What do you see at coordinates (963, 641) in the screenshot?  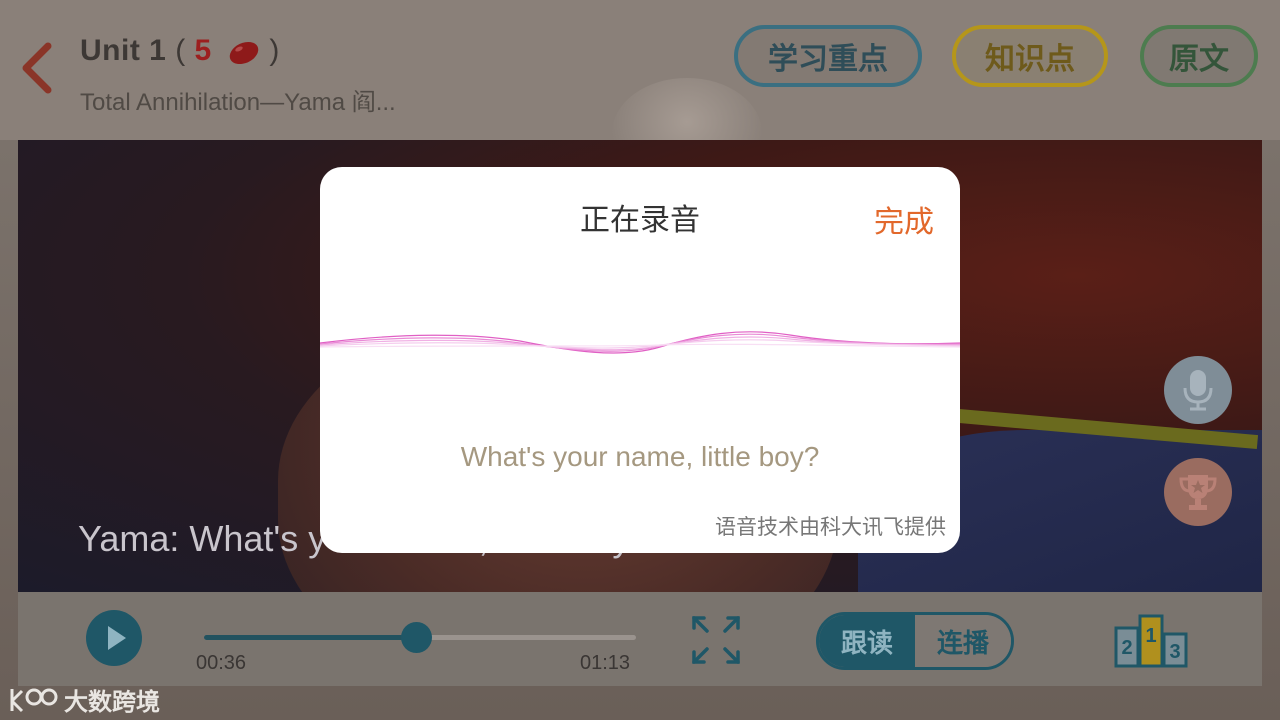 I see `continuous-play-tab: 连播` at bounding box center [963, 641].